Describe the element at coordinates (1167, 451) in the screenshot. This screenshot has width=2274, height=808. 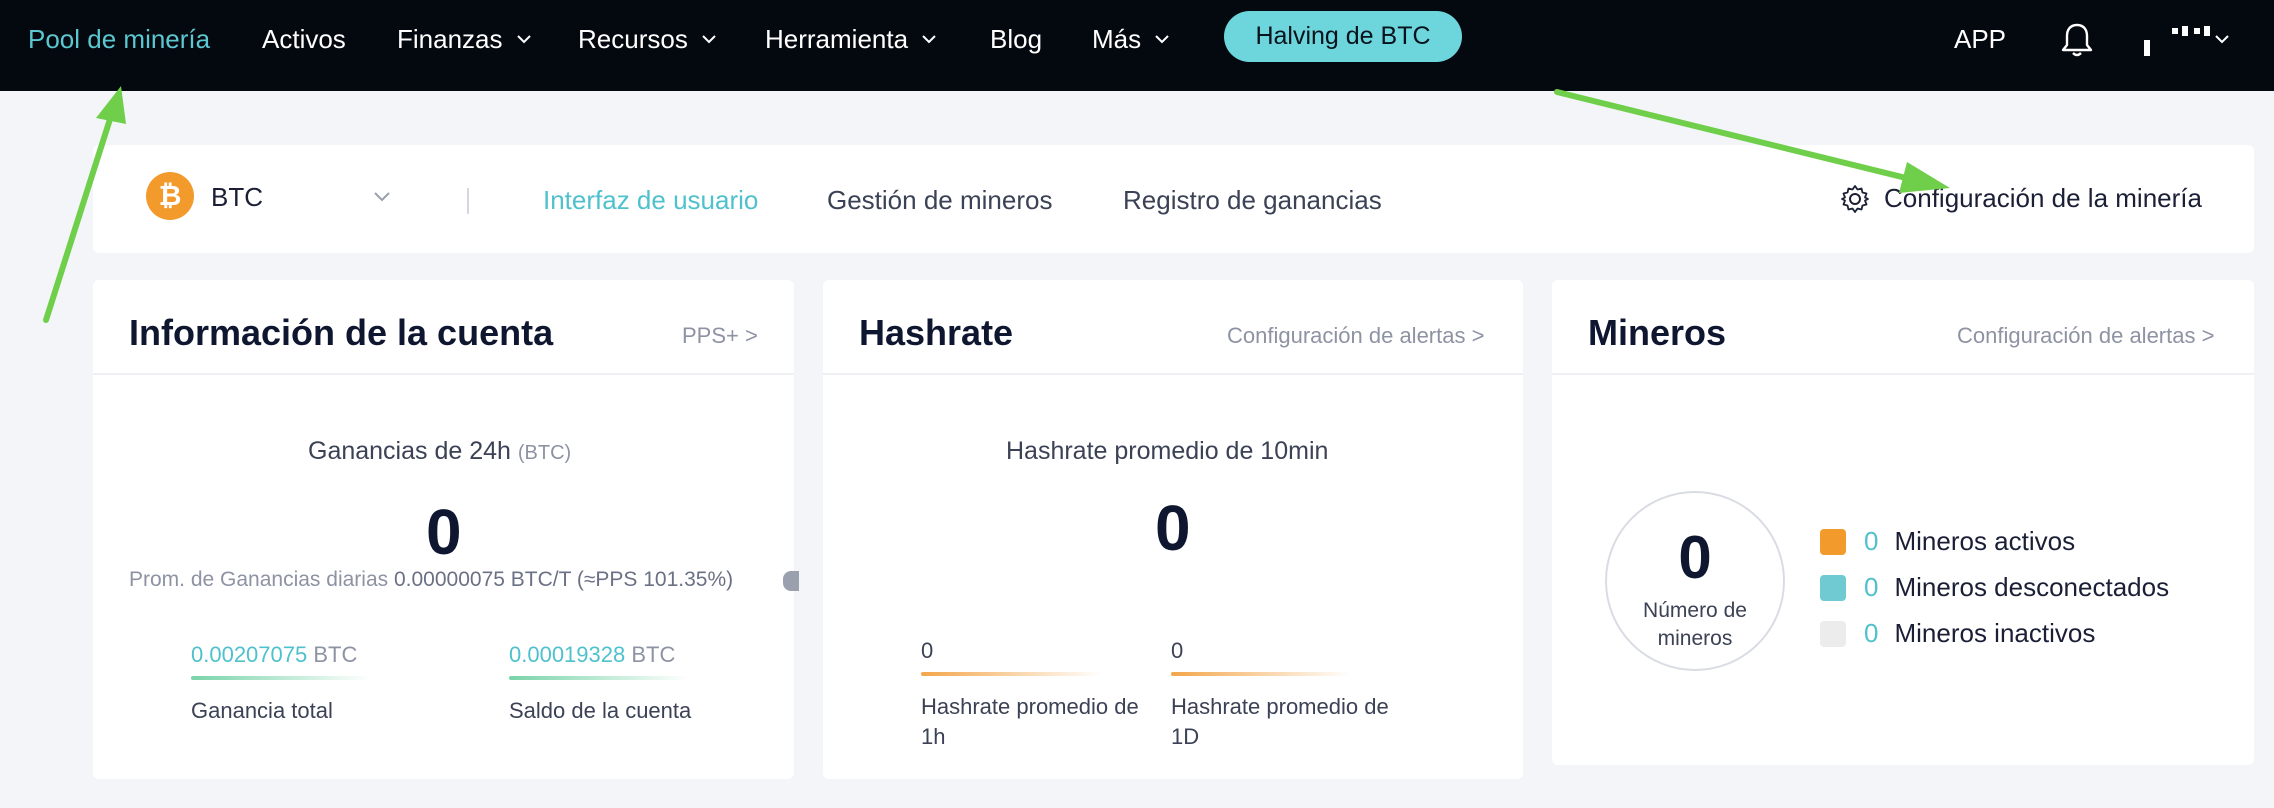
I see `hashrate-10min-label: Hashrate promedio de 10min` at that location.